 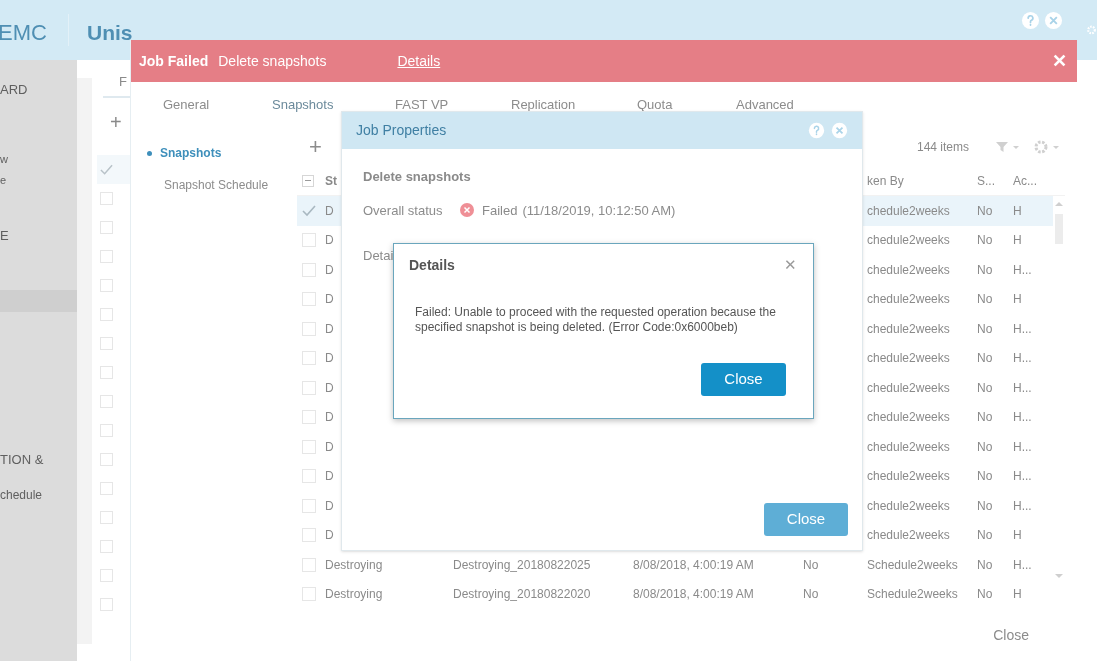 I want to click on banner-job-name: Delete snapshots, so click(x=272, y=61).